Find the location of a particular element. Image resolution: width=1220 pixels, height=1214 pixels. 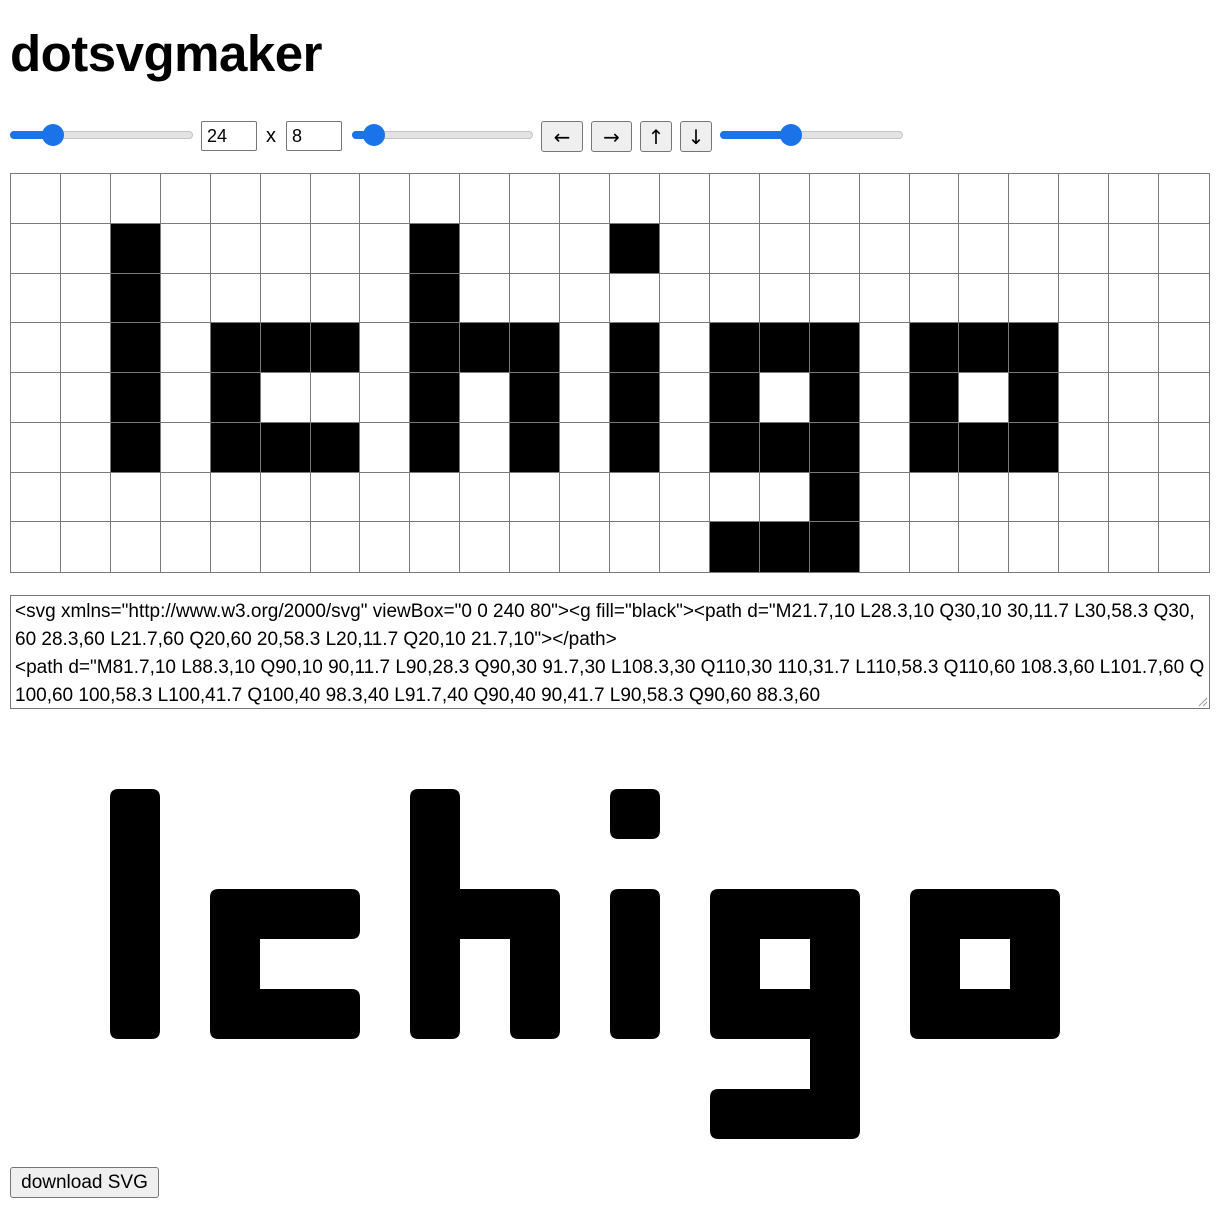

slider-thumb is located at coordinates (53, 135).